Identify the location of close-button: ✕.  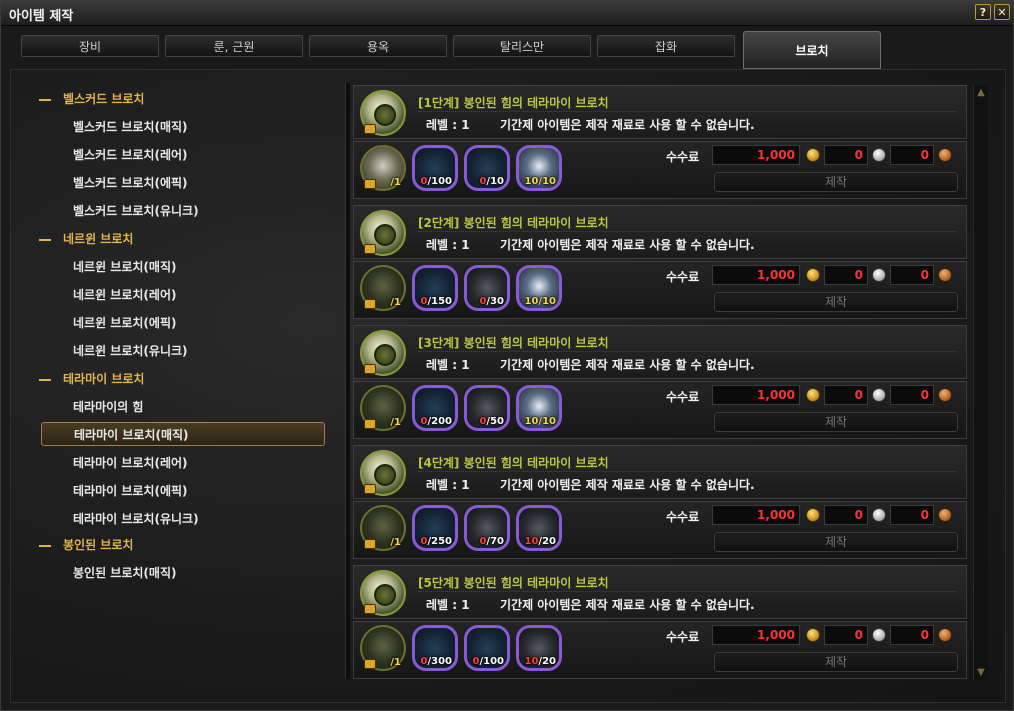
(1002, 12).